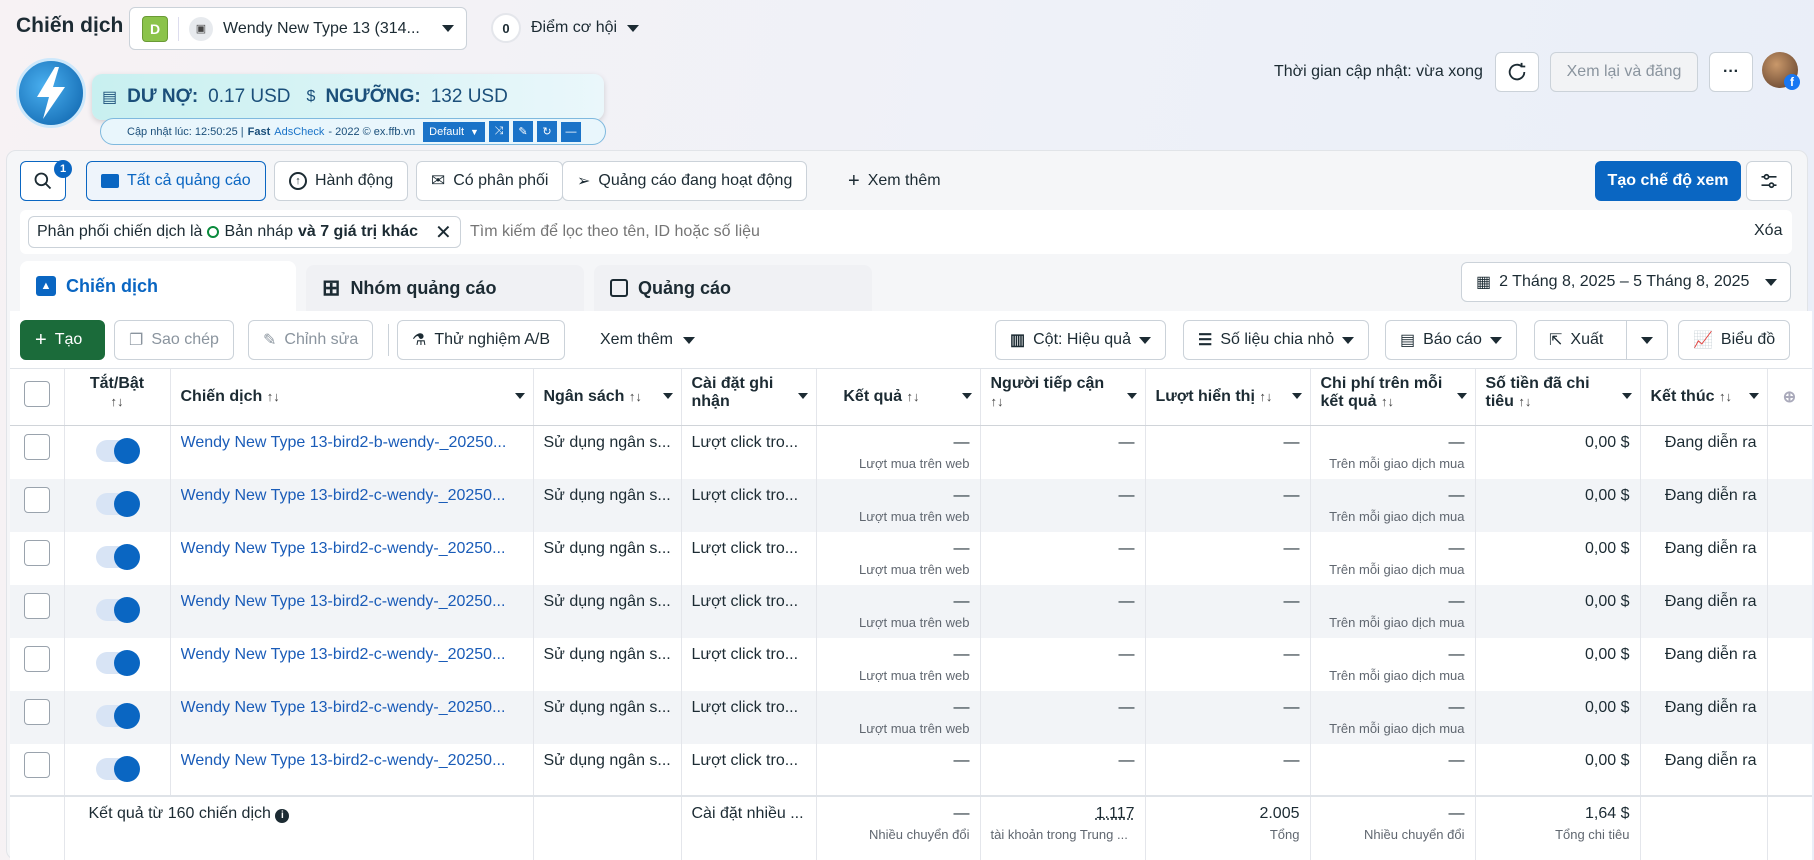 This screenshot has height=860, width=1814. What do you see at coordinates (179, 813) in the screenshot?
I see `summary-label: Kết quả từ 160 chiến dịch` at bounding box center [179, 813].